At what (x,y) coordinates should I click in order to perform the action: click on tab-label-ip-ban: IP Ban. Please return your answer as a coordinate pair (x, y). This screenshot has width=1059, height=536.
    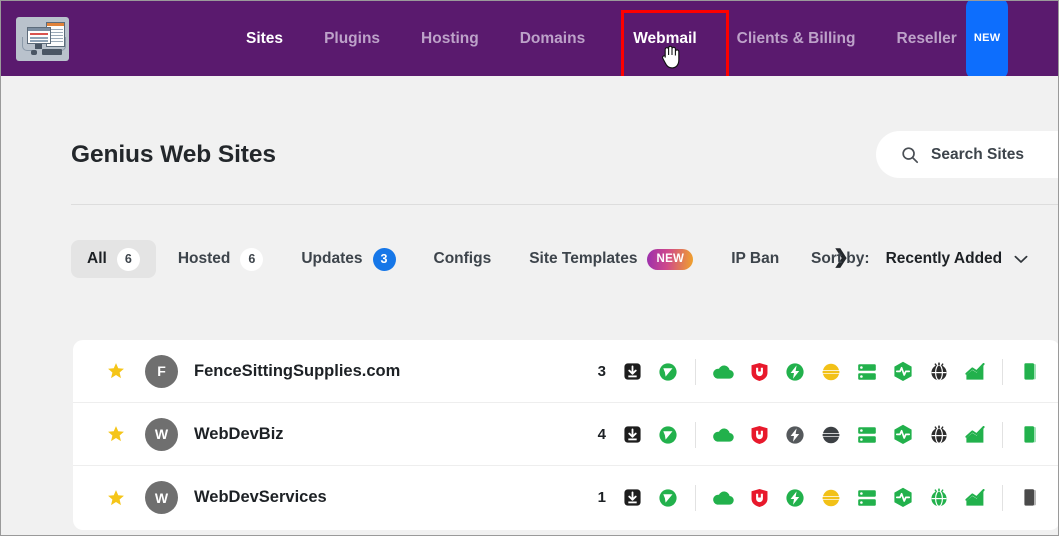
    Looking at the image, I should click on (755, 258).